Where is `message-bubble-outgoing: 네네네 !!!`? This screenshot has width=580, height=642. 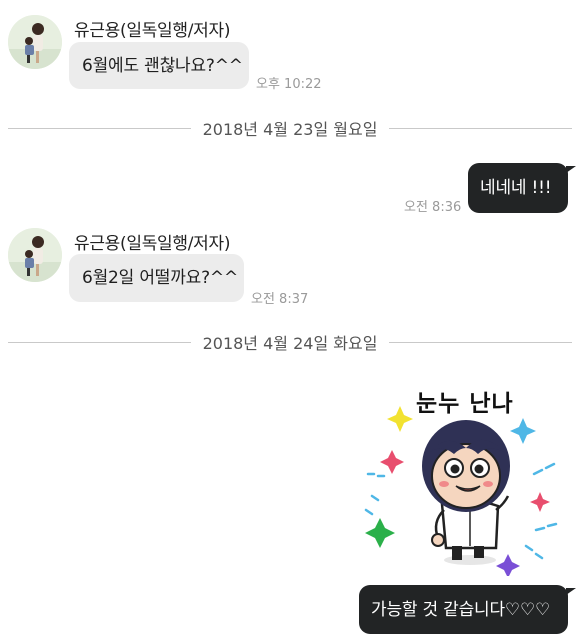
message-bubble-outgoing: 네네네 !!! is located at coordinates (518, 188).